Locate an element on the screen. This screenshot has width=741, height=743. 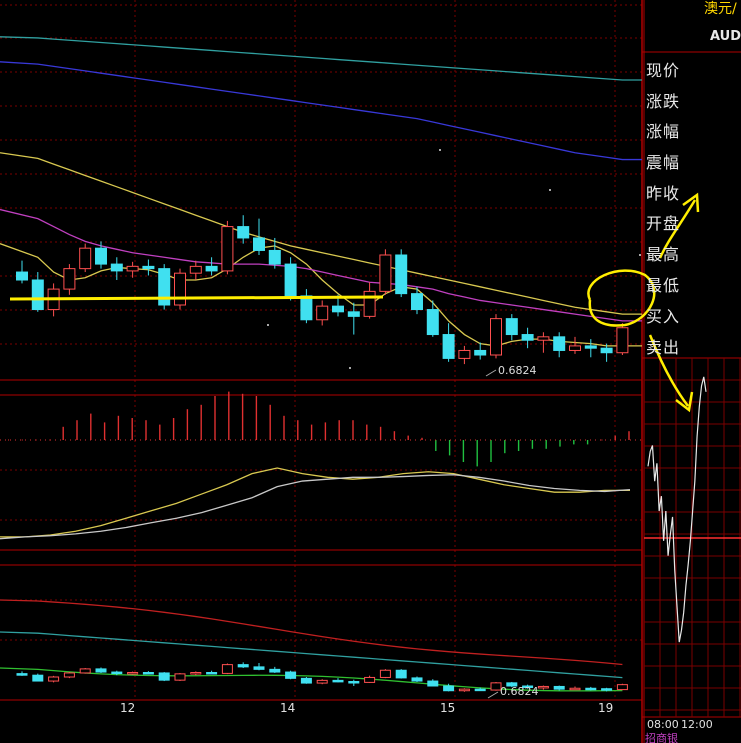
instrument-symbol: AUDU is located at coordinates (725, 36).